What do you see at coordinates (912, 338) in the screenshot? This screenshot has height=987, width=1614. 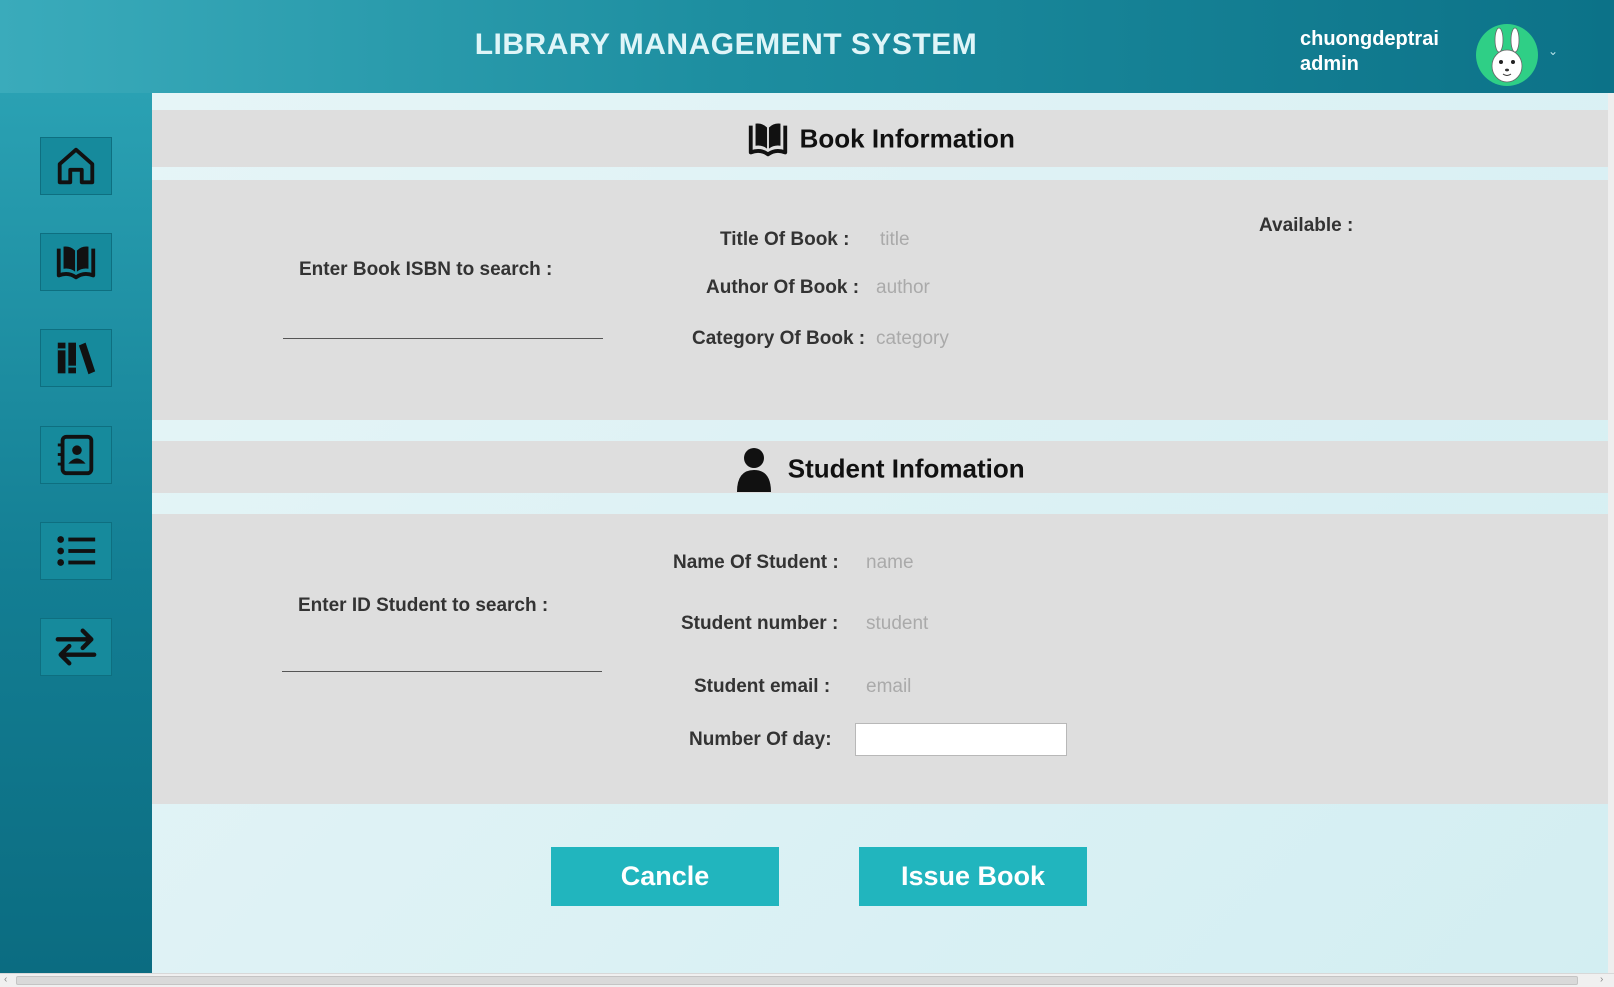 I see `book-category-value: category` at bounding box center [912, 338].